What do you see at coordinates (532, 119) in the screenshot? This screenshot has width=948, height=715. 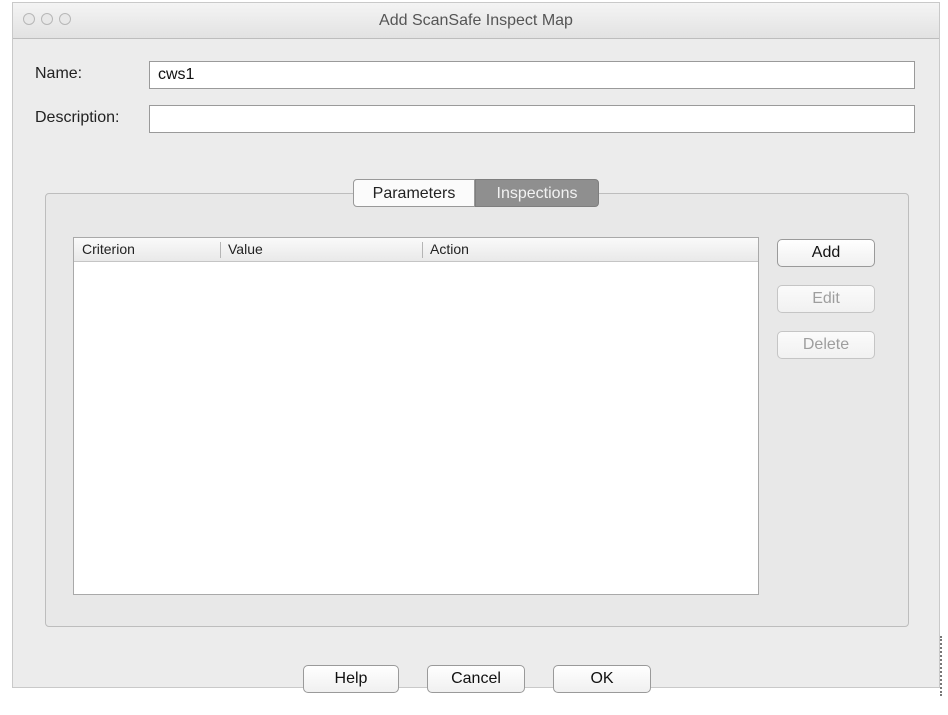 I see `description-field` at bounding box center [532, 119].